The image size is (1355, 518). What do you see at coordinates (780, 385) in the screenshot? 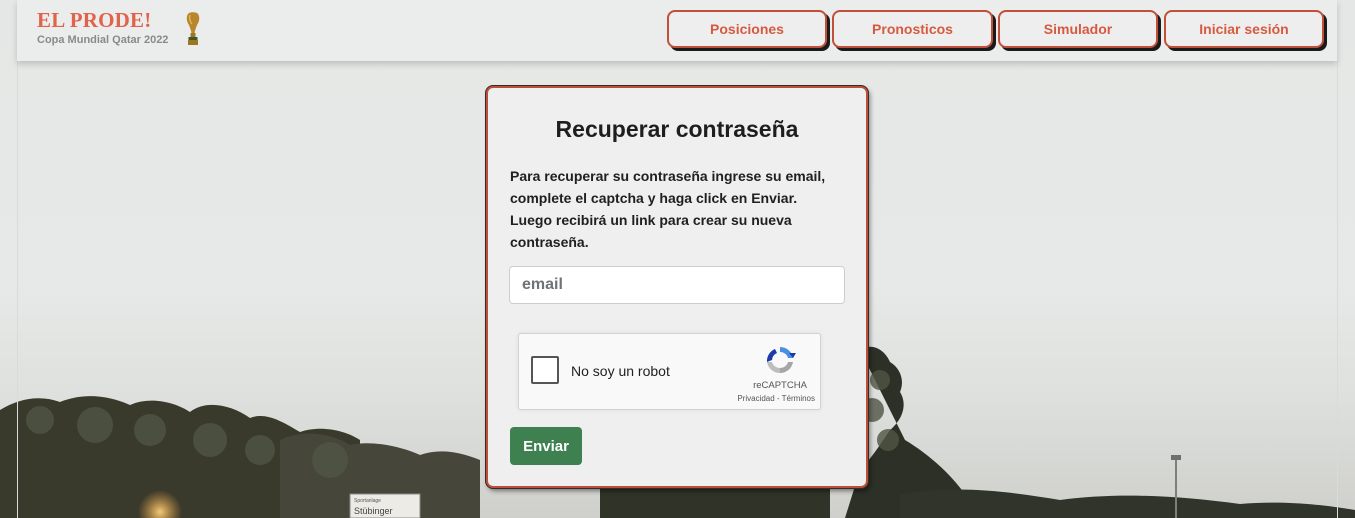
I see `recaptcha-brand: reCAPTCHA` at bounding box center [780, 385].